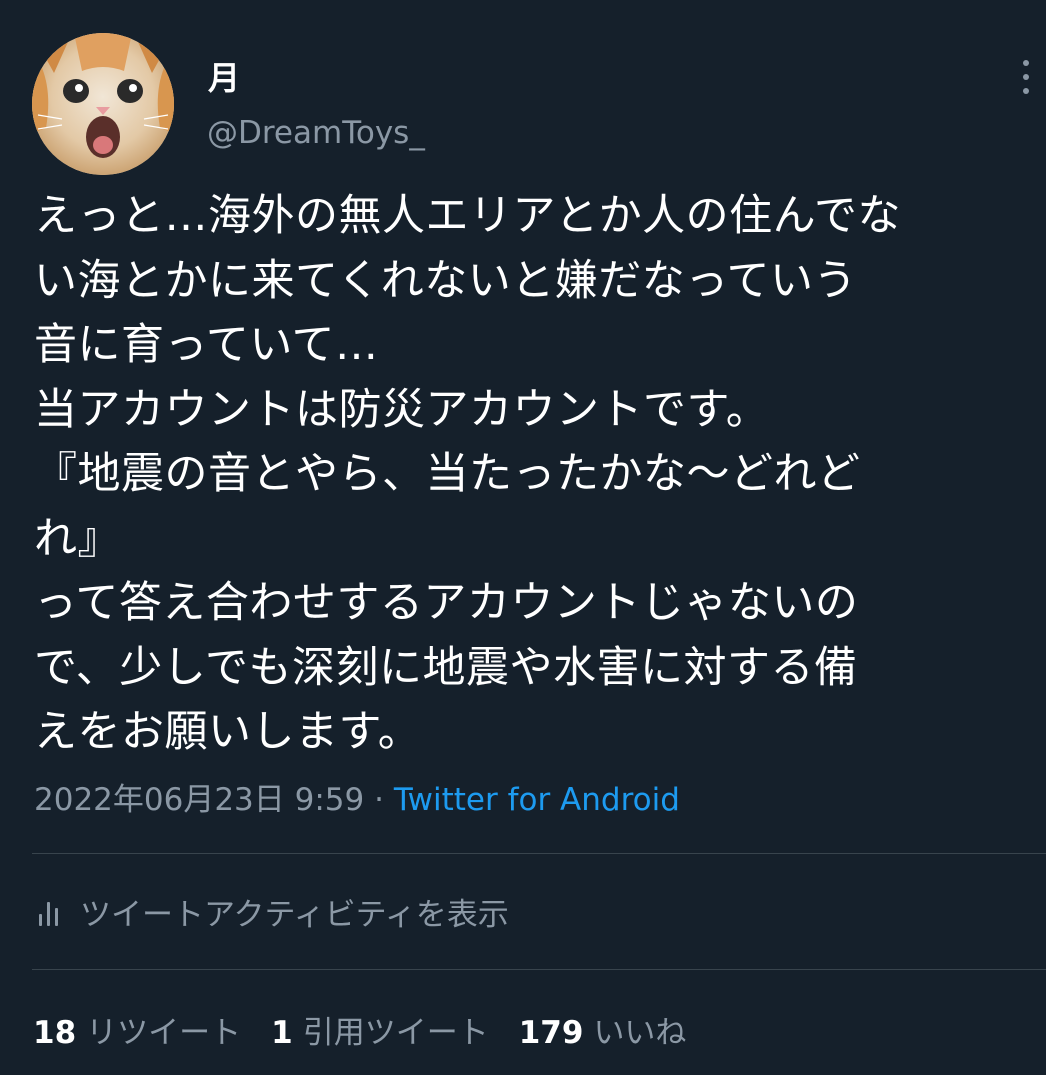 Image resolution: width=1046 pixels, height=1075 pixels. I want to click on tweet-meta: 2022年06月23日 9:59 · Twitter for Android, so click(357, 800).